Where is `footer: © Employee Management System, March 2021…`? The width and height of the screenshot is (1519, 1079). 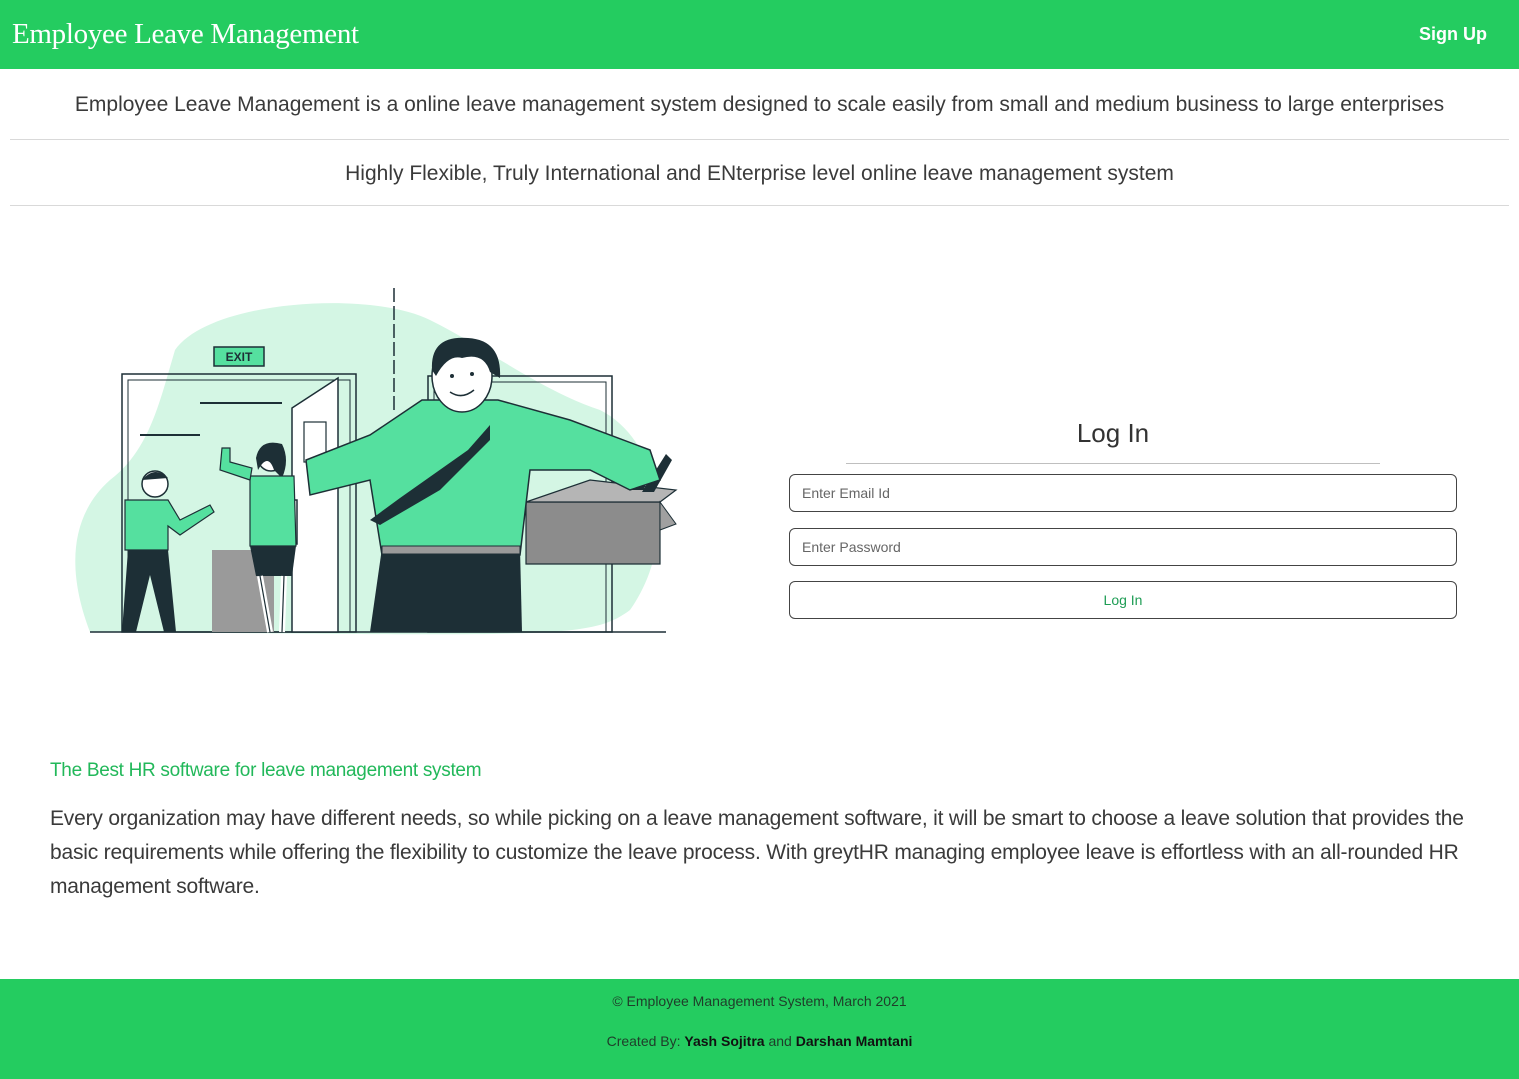
footer: © Employee Management System, March 2021… is located at coordinates (759, 1029).